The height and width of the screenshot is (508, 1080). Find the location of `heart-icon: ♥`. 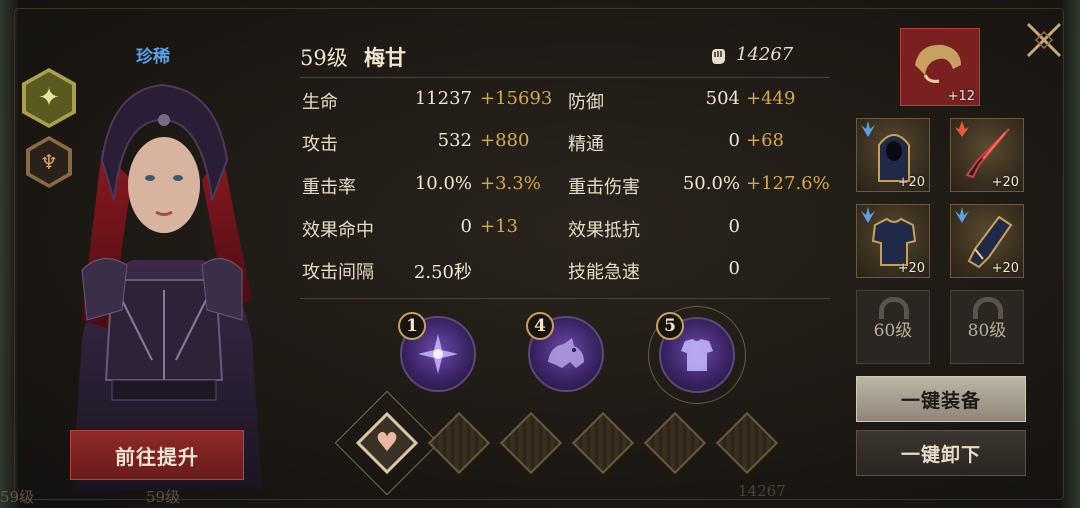

heart-icon: ♥ is located at coordinates (387, 443).